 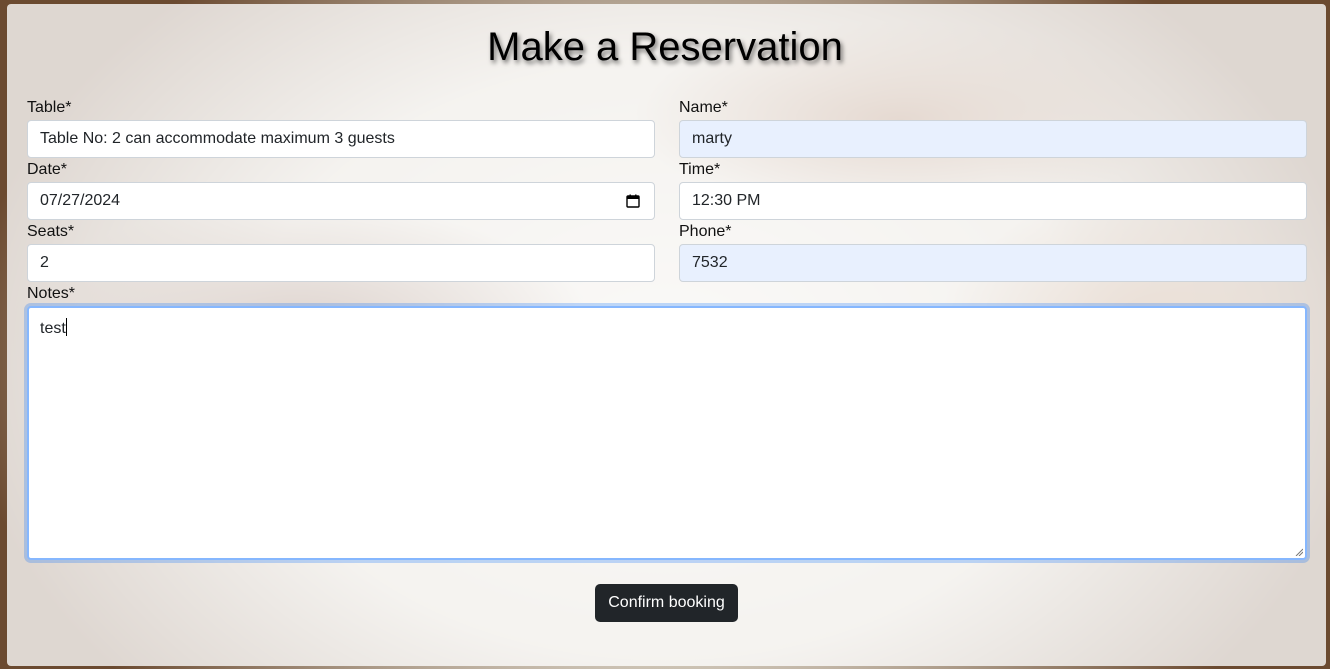 What do you see at coordinates (993, 263) in the screenshot?
I see `phone-field: 7532` at bounding box center [993, 263].